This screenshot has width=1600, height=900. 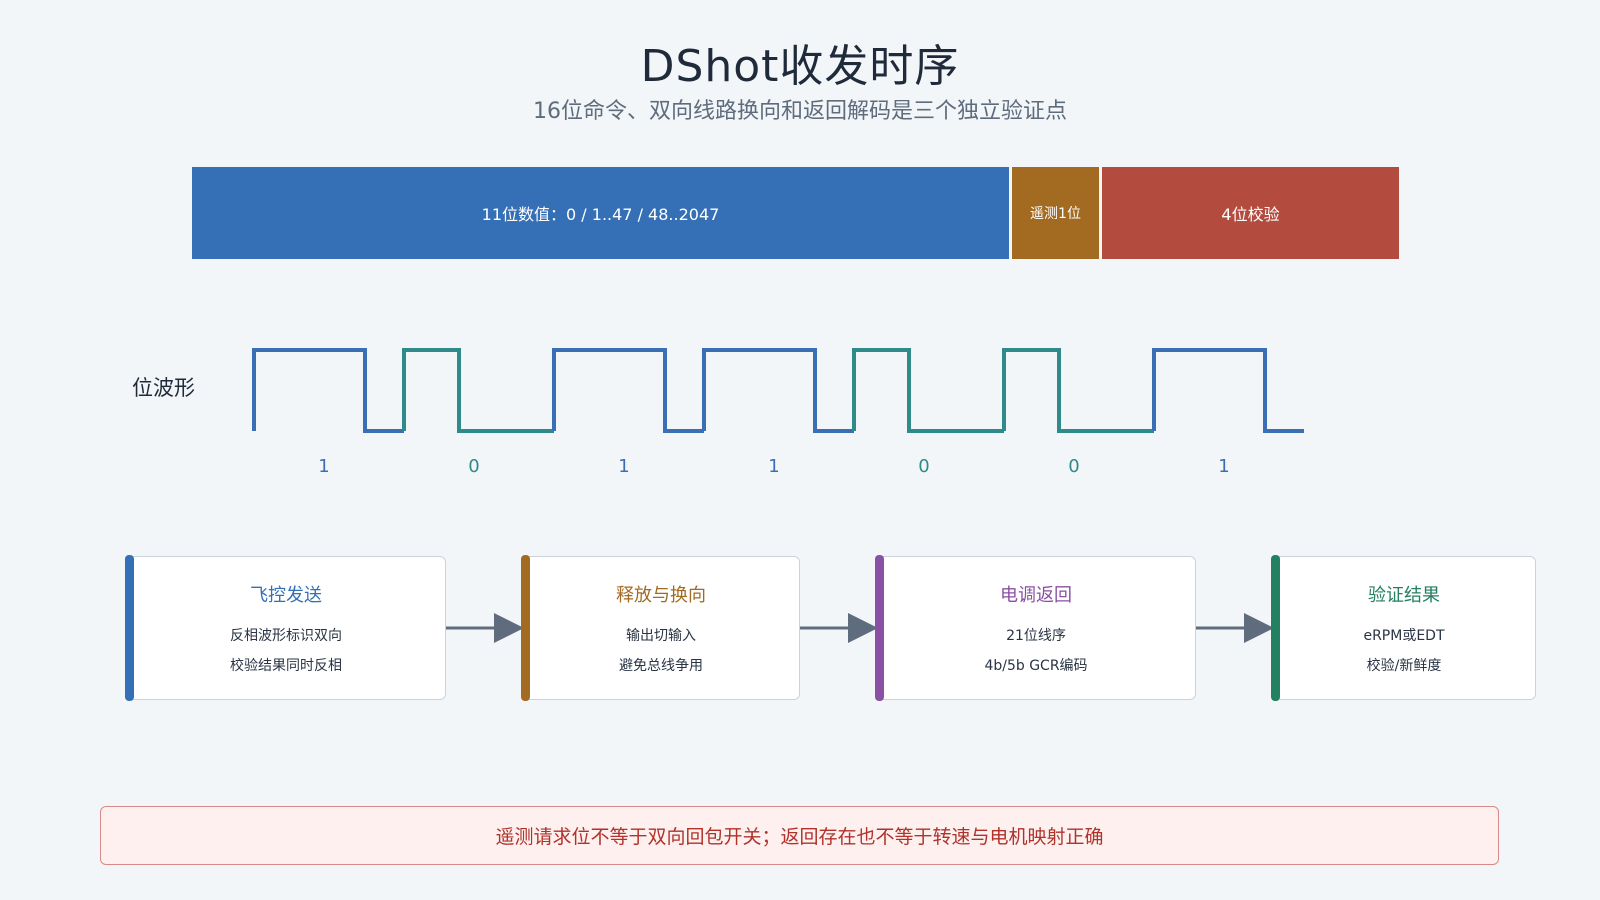 I want to click on frame-field-telemetry: 遥测1位, so click(x=1055, y=213).